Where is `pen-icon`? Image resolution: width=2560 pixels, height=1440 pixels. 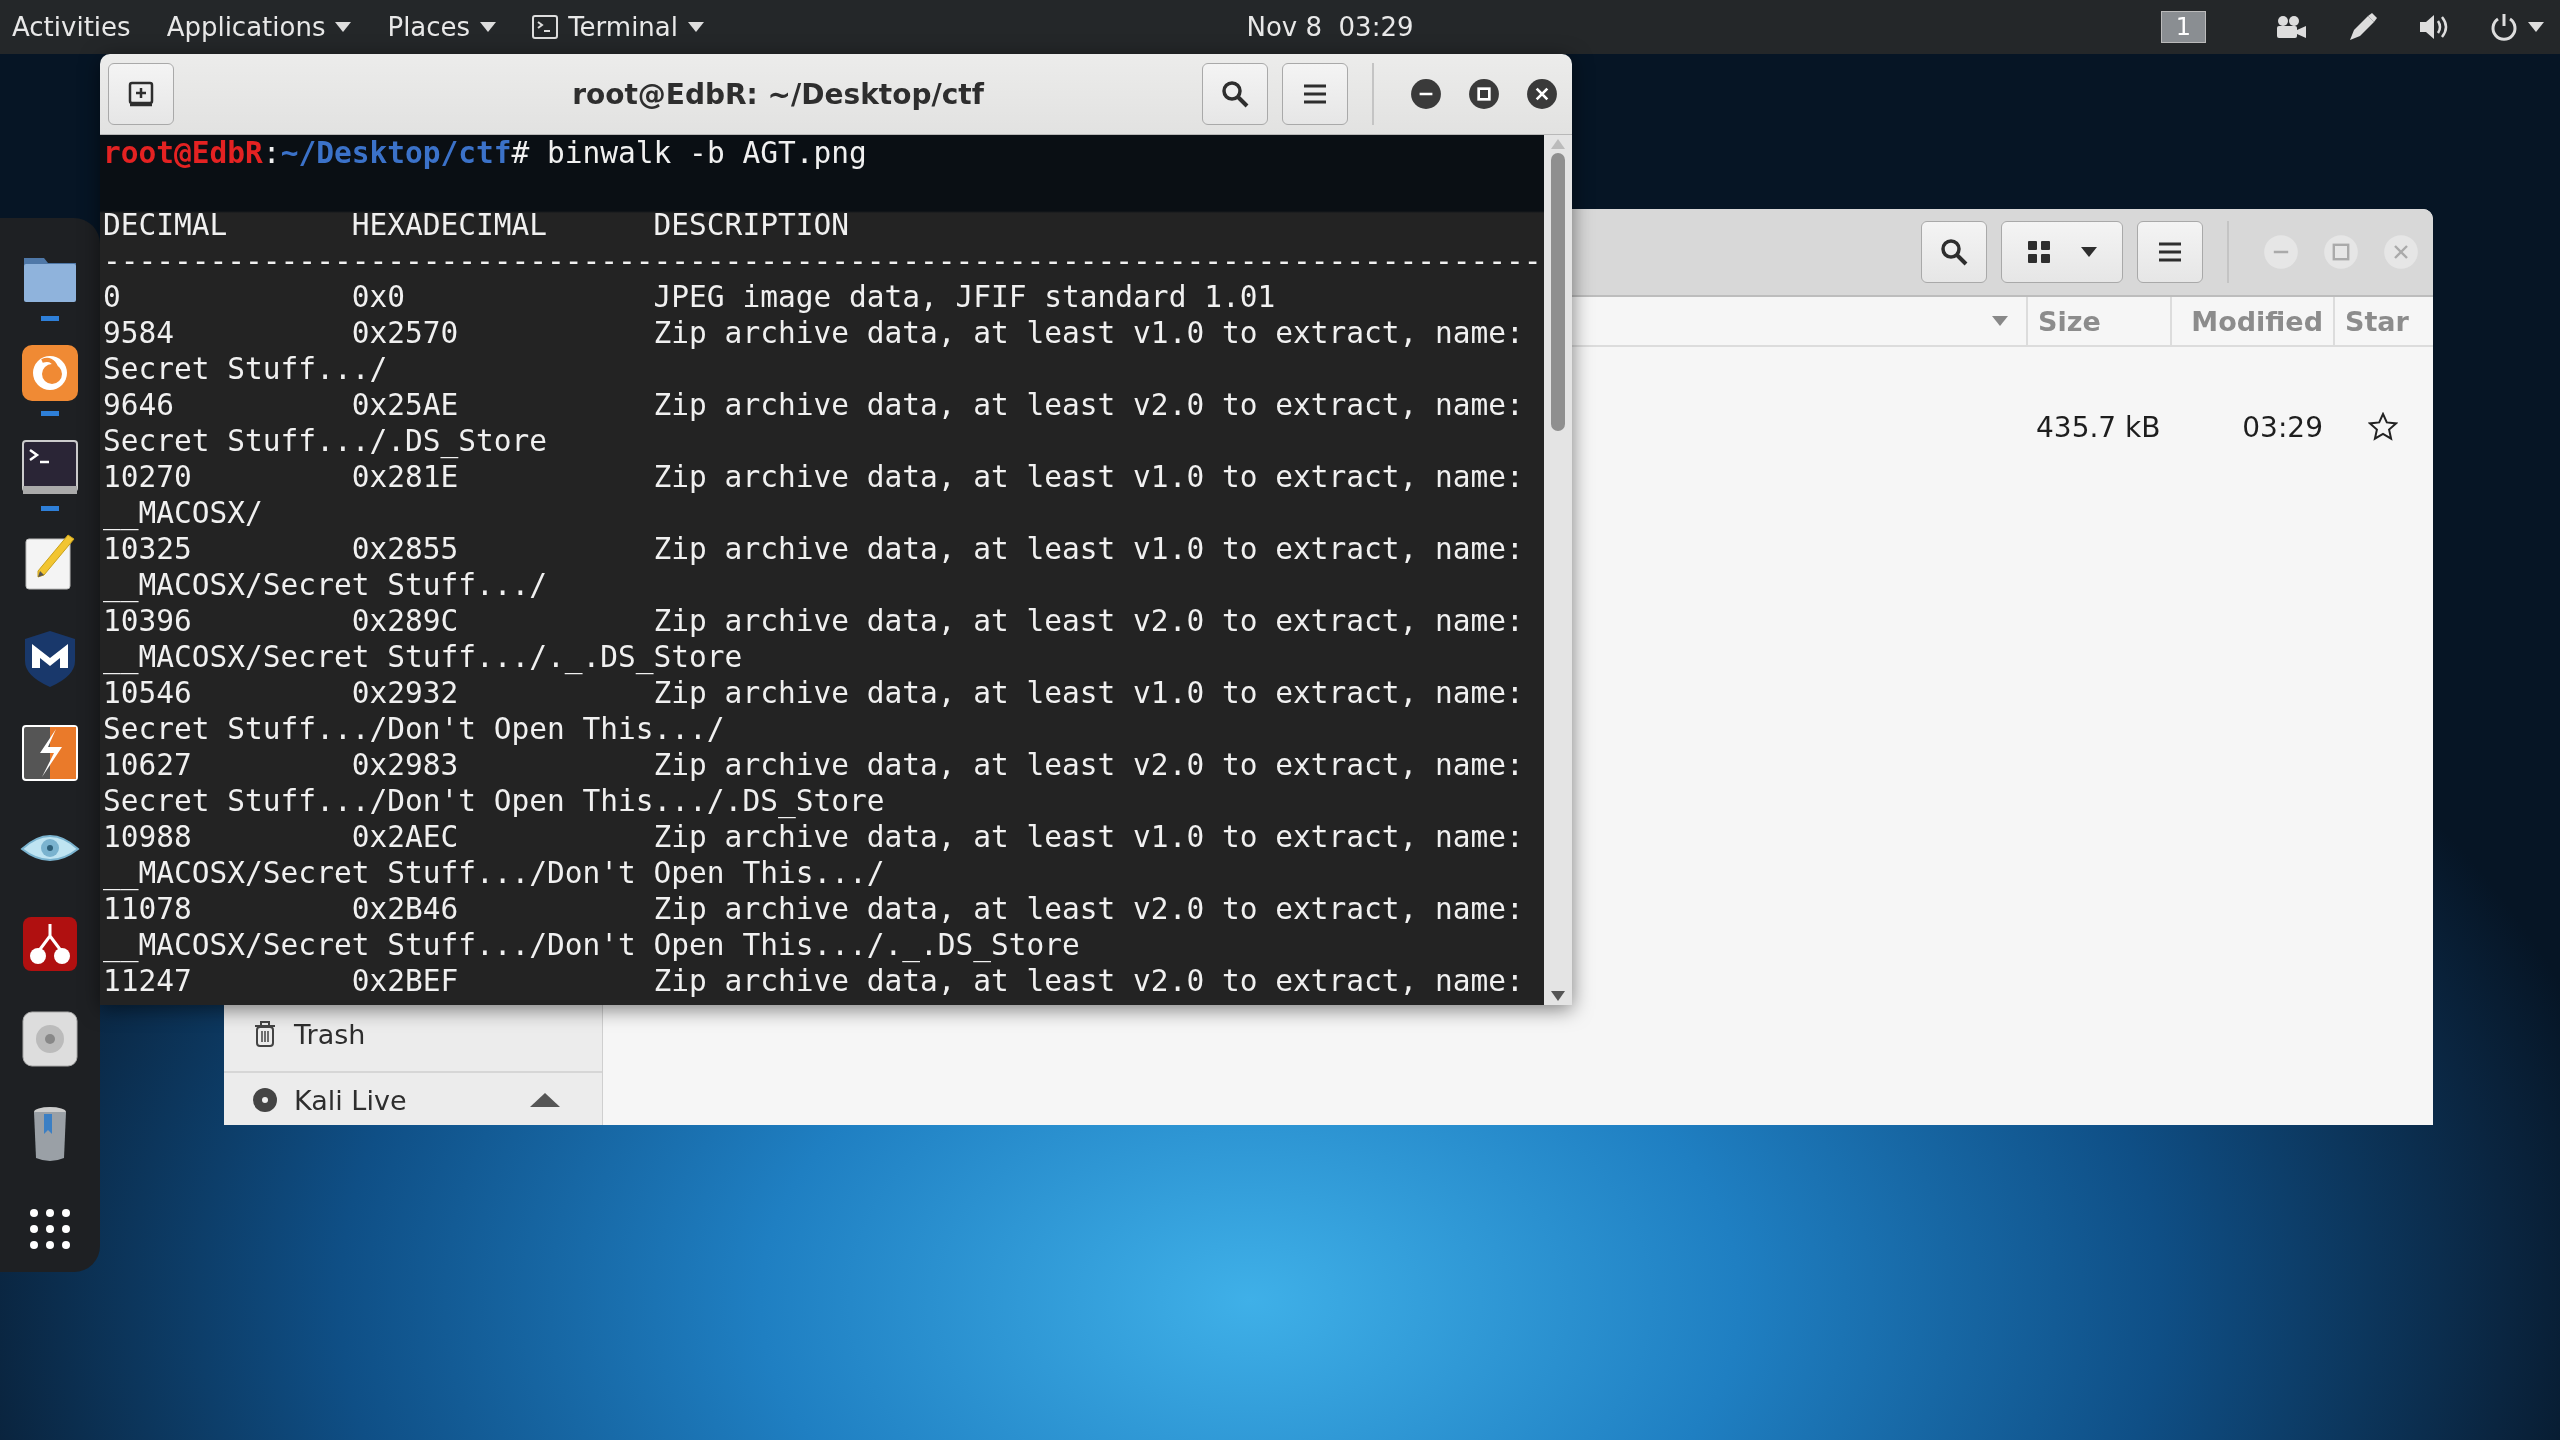 pen-icon is located at coordinates (2363, 27).